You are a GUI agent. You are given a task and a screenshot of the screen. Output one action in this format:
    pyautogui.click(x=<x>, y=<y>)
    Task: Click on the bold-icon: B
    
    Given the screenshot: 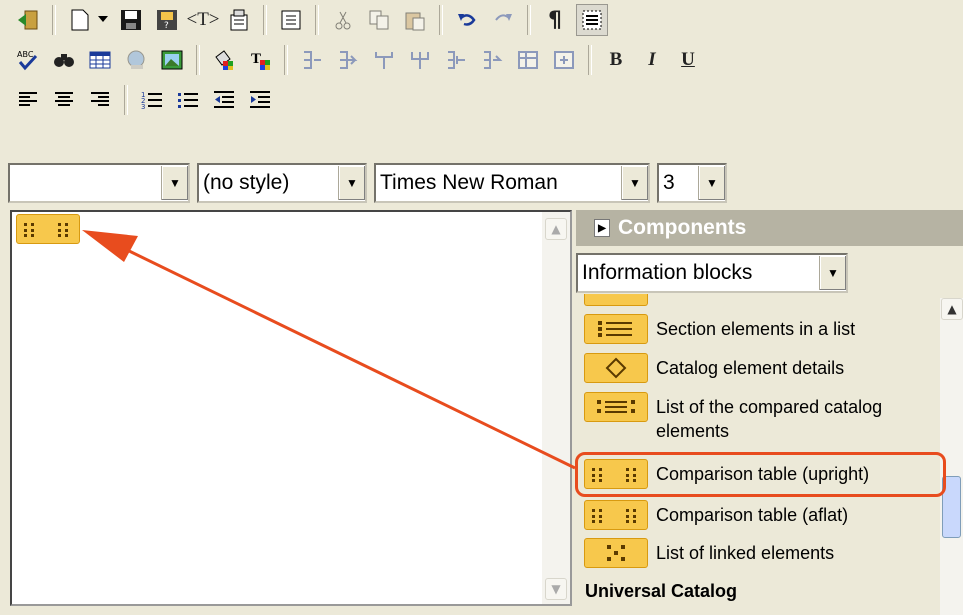 What is the action you would take?
    pyautogui.click(x=616, y=59)
    